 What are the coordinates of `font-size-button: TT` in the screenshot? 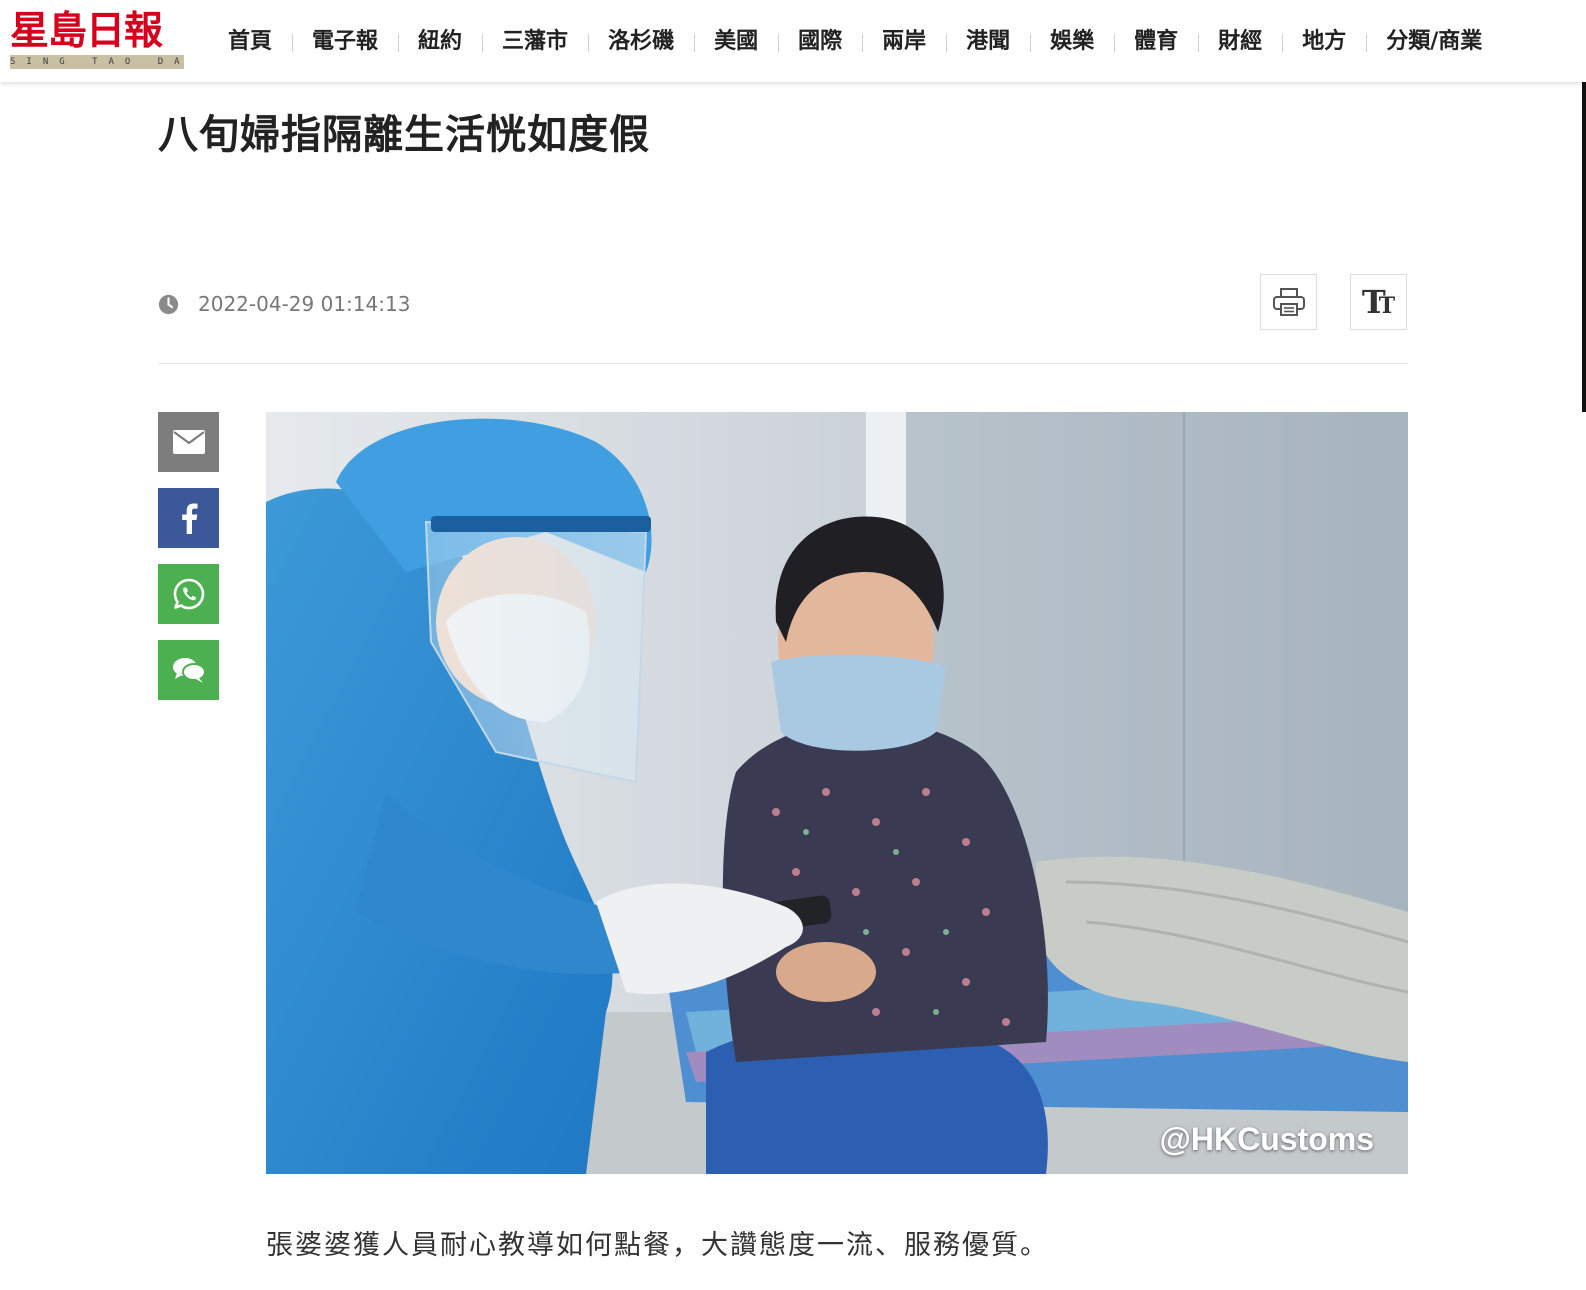 It's located at (1378, 302).